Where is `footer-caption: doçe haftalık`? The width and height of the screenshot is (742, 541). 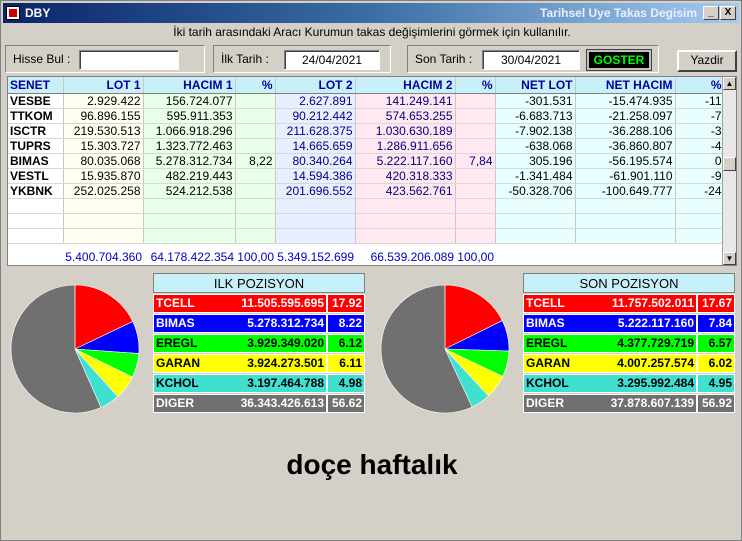
footer-caption: doçe haftalık is located at coordinates (372, 464).